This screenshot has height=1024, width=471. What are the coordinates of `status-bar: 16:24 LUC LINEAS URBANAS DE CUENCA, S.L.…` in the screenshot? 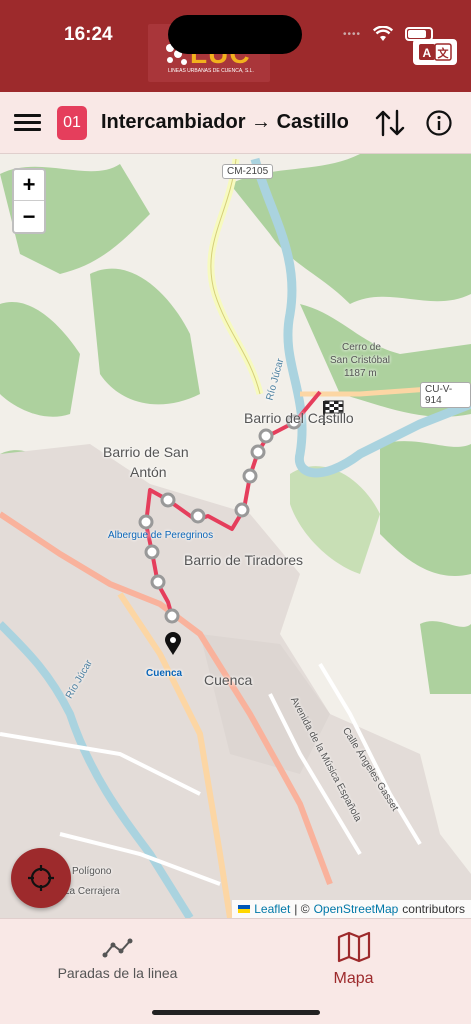 It's located at (235, 46).